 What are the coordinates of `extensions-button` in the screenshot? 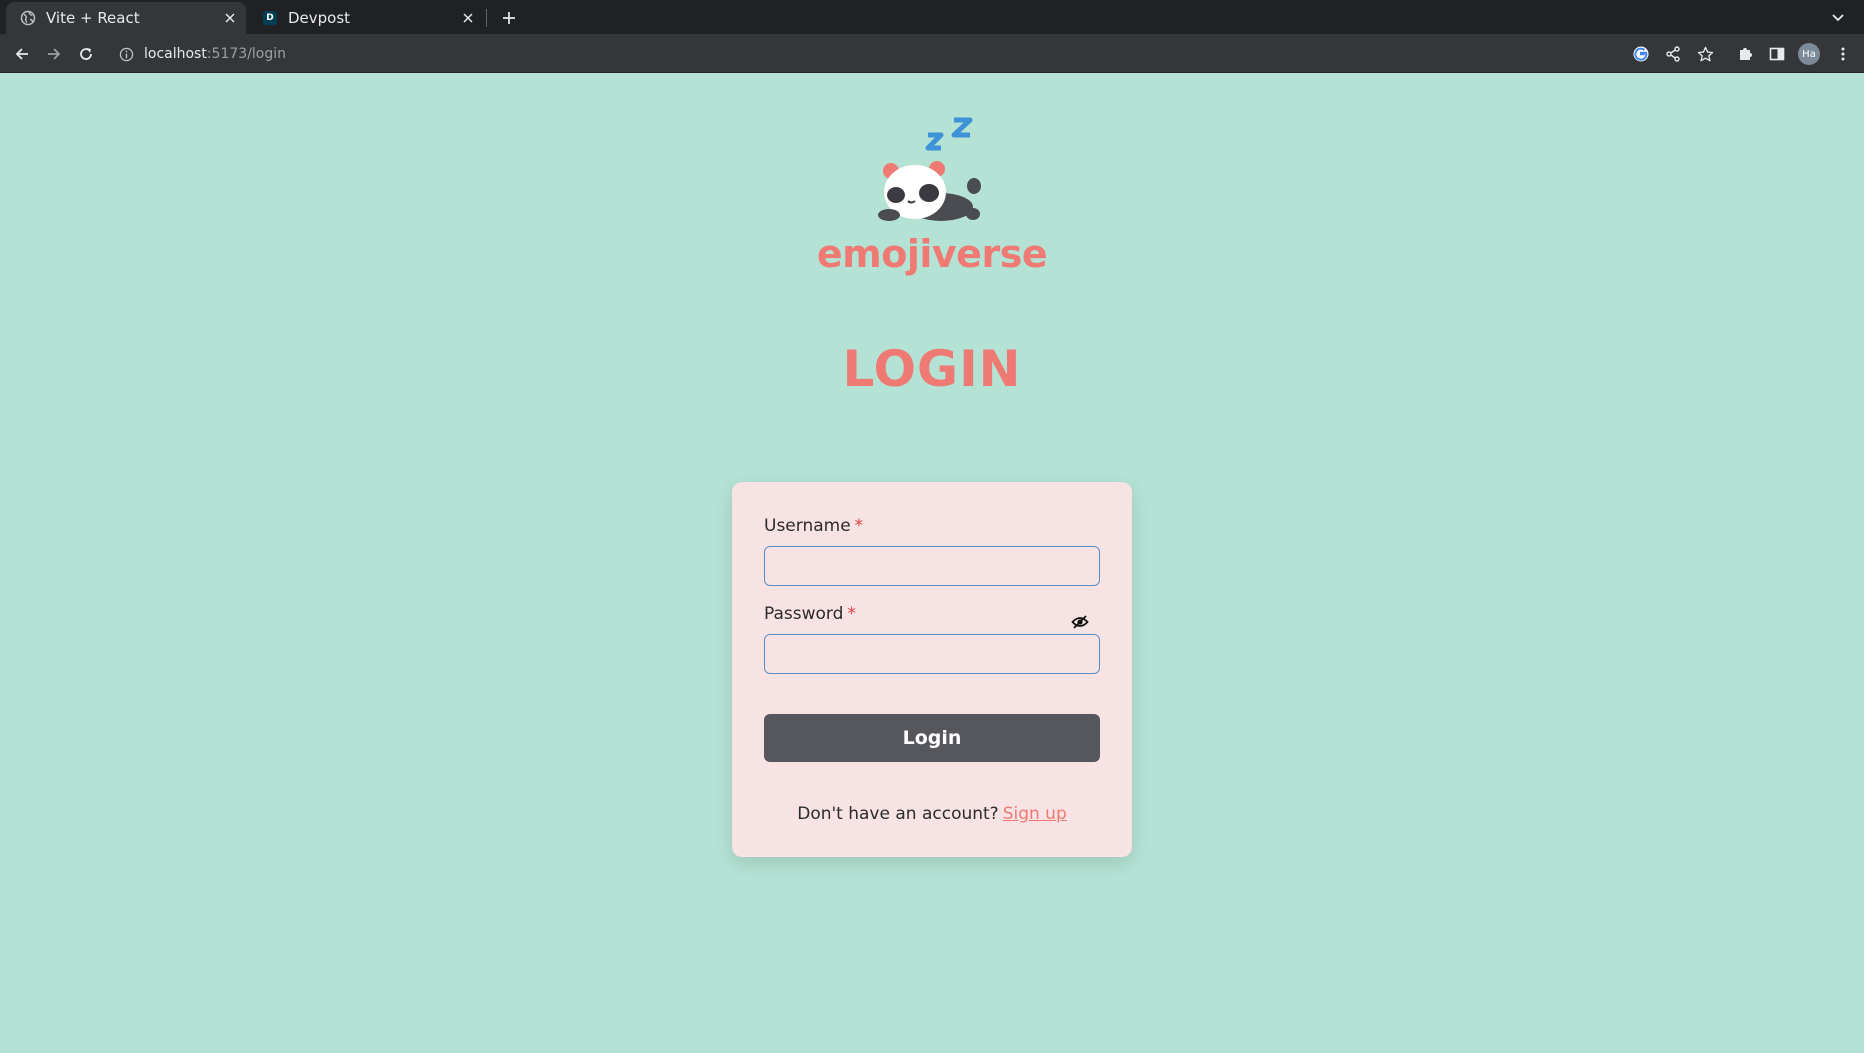 It's located at (1745, 54).